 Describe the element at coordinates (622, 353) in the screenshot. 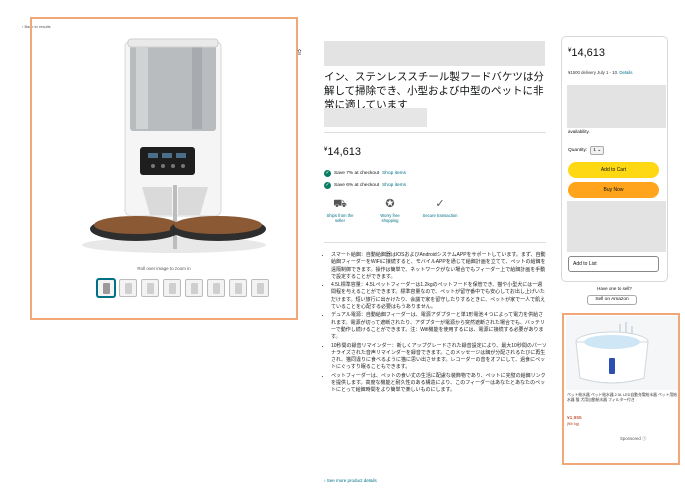

I see `ad-product-image` at that location.